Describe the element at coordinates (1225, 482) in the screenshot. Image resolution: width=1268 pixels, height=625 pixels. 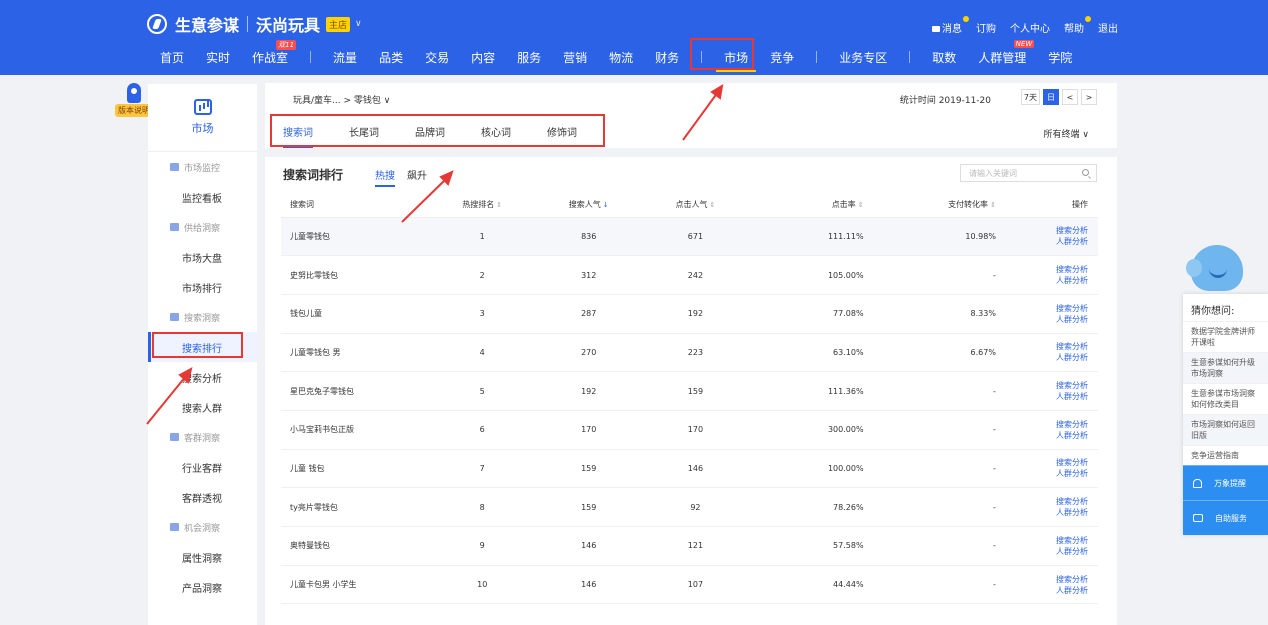
I see `reminder-button: 万象提醒` at that location.